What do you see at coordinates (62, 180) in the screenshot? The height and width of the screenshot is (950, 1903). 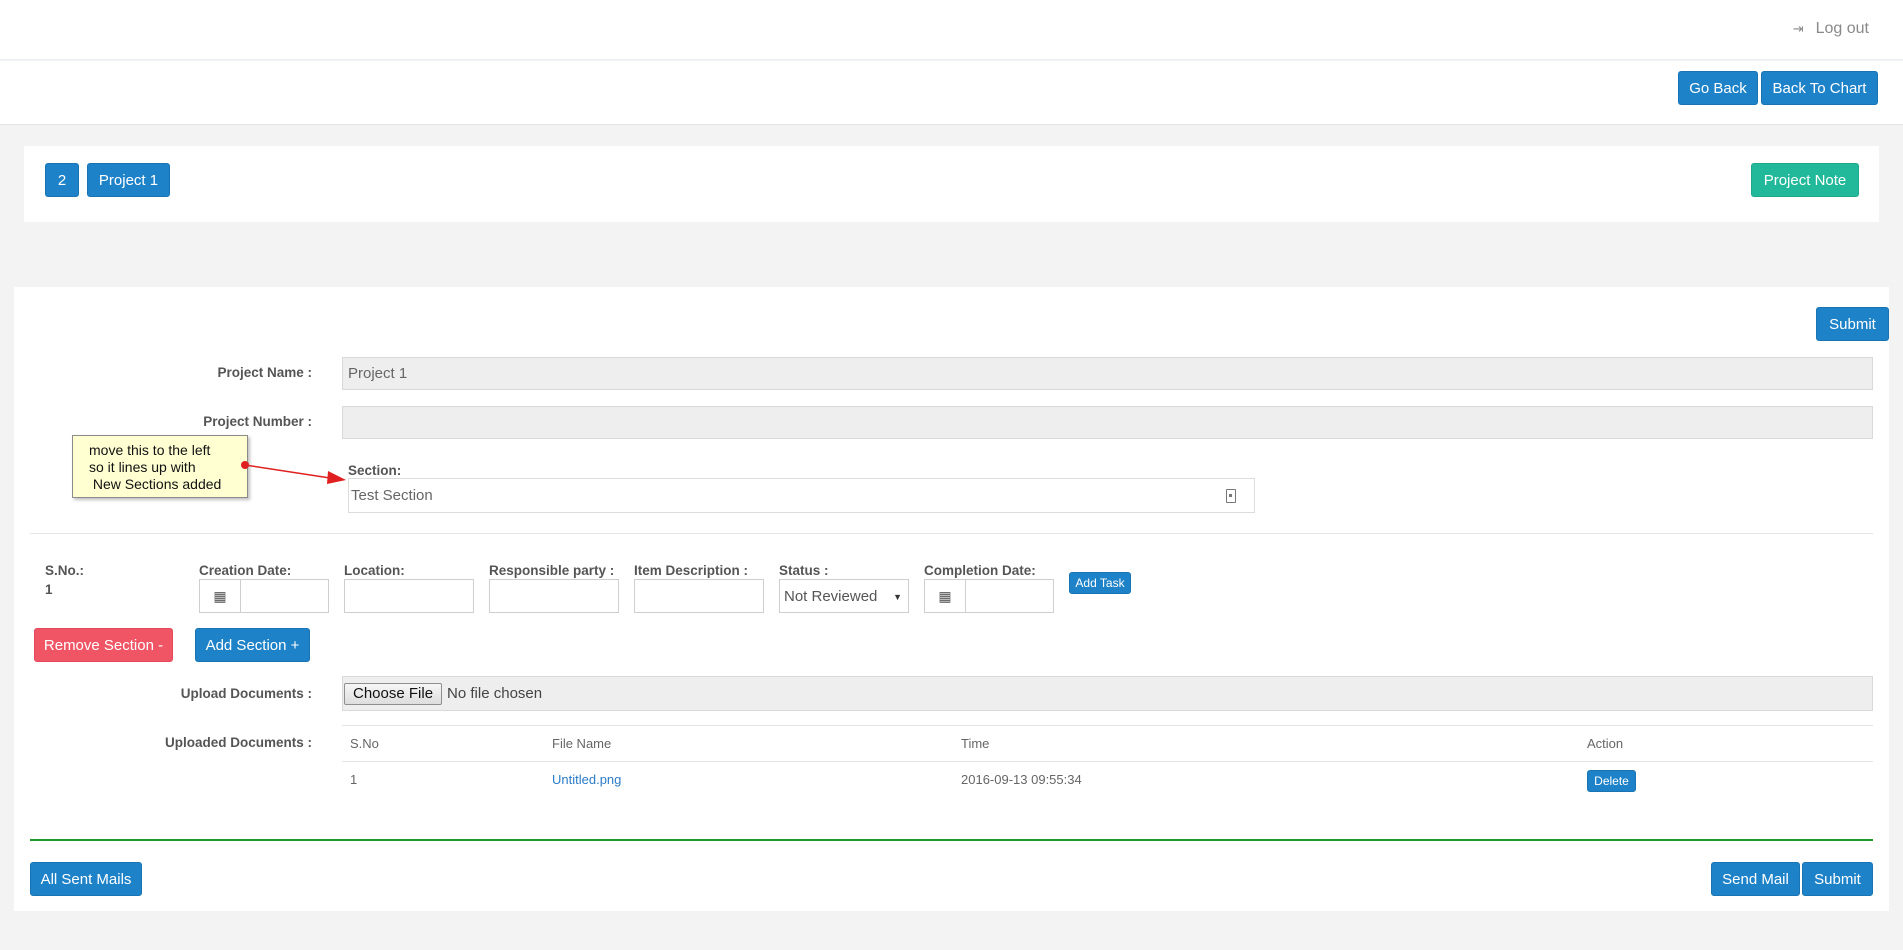 I see `project-number-badge: 2` at bounding box center [62, 180].